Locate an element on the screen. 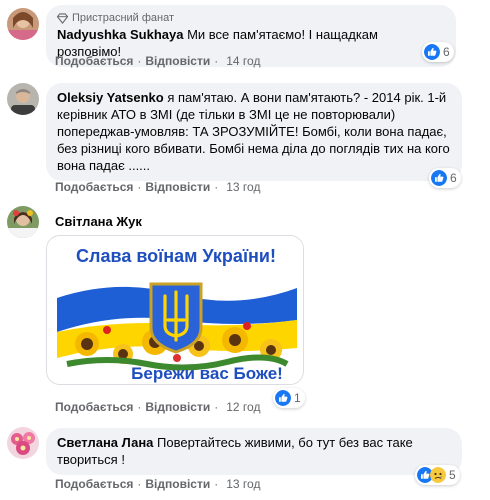  comment-author: Светлана Лана is located at coordinates (105, 442).